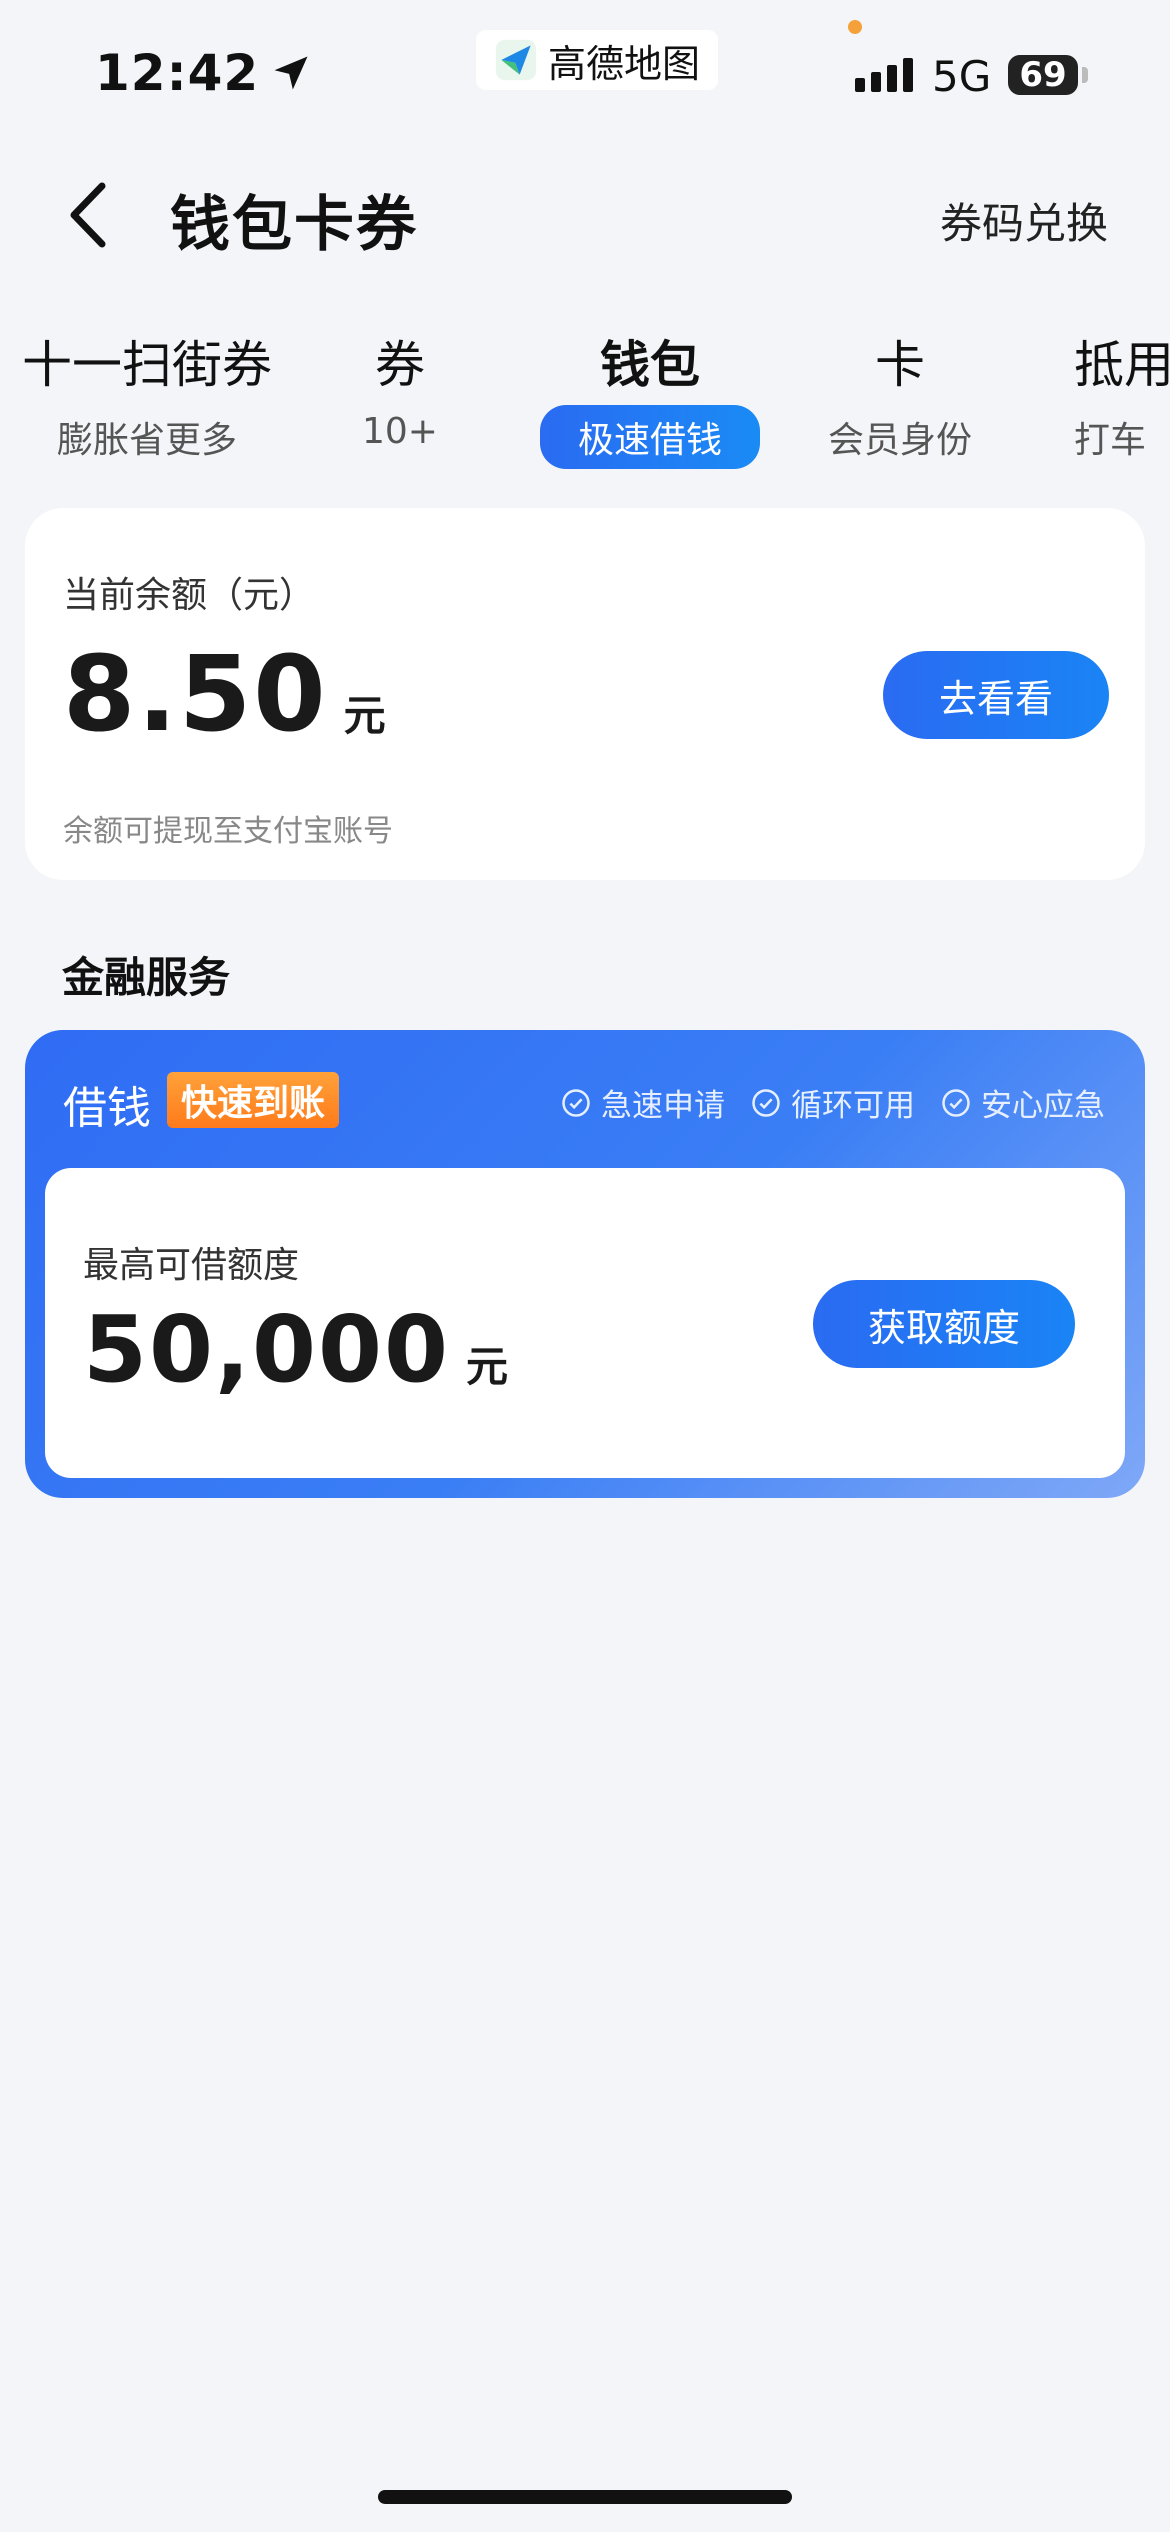 The height and width of the screenshot is (2532, 1170). Describe the element at coordinates (253, 1100) in the screenshot. I see `fast-arrival-badge: 快速到账` at that location.